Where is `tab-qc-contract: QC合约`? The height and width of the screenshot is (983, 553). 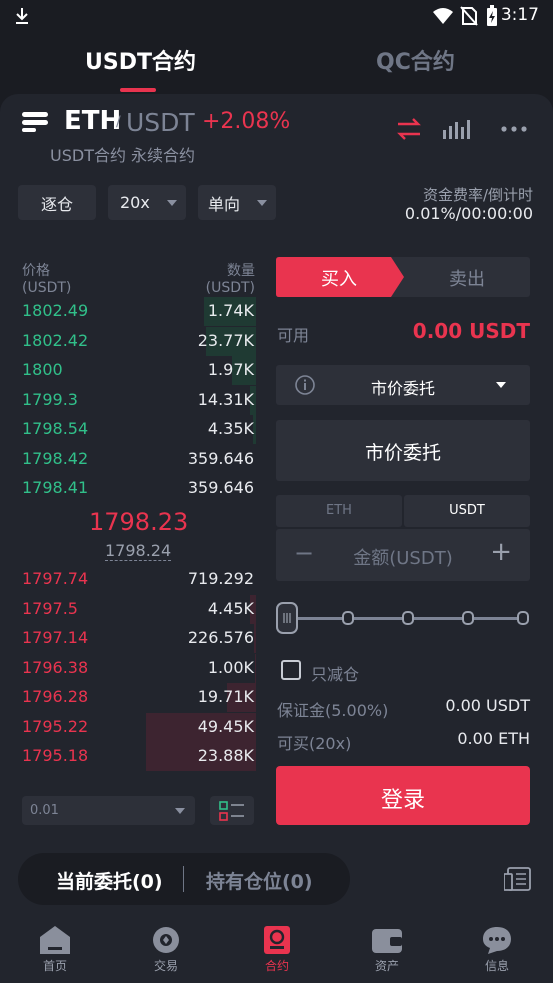 tab-qc-contract: QC合约 is located at coordinates (415, 60).